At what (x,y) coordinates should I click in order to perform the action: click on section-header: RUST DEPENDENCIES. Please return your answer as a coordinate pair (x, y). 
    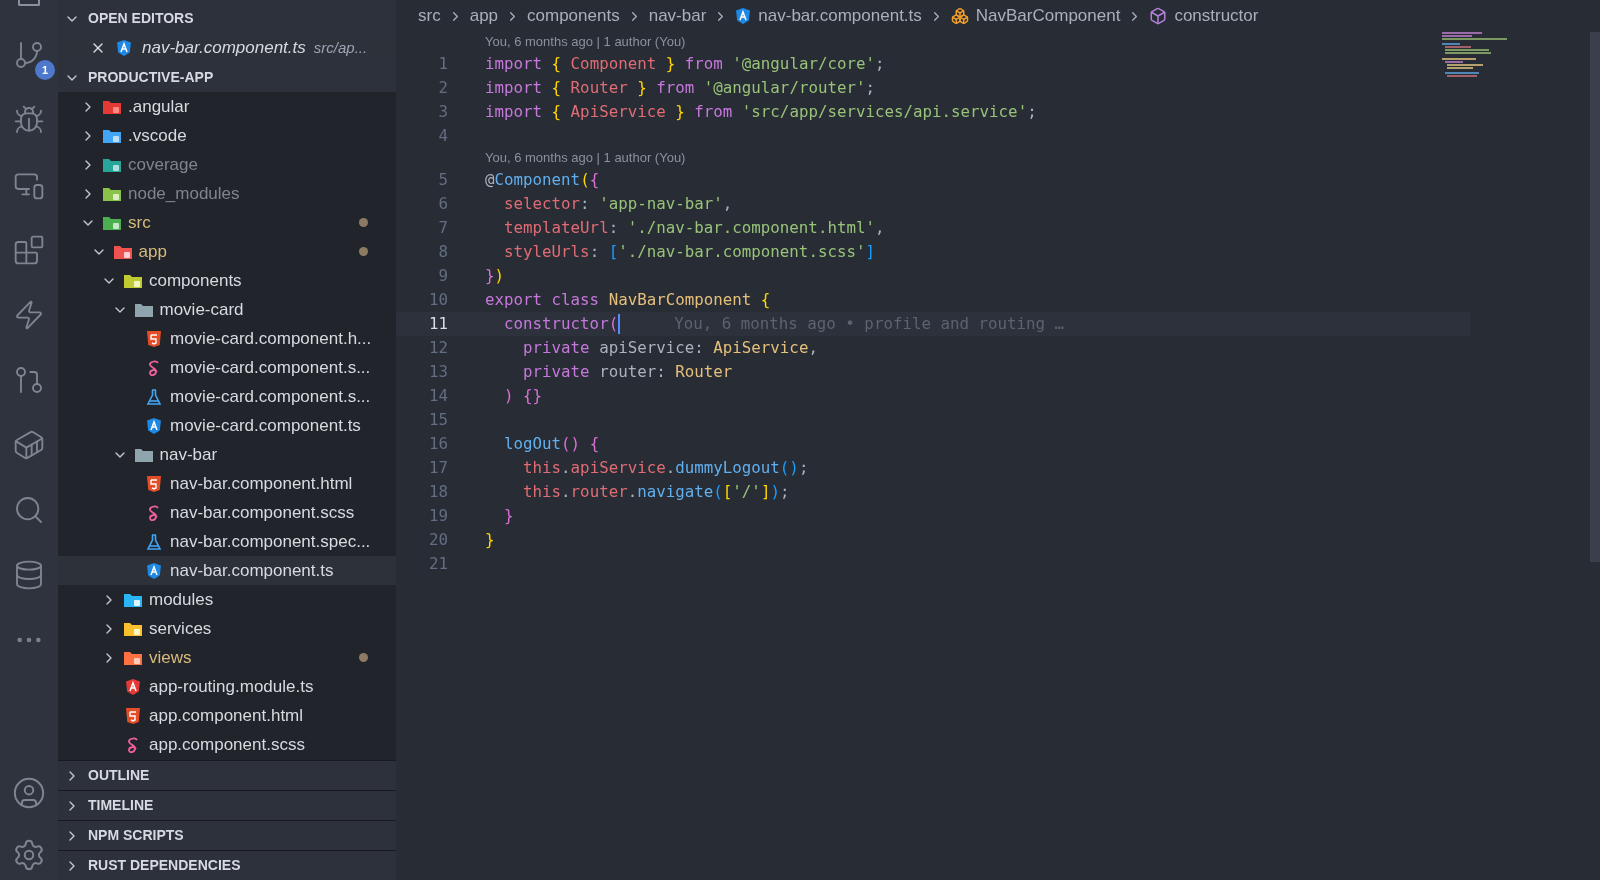
    Looking at the image, I should click on (227, 865).